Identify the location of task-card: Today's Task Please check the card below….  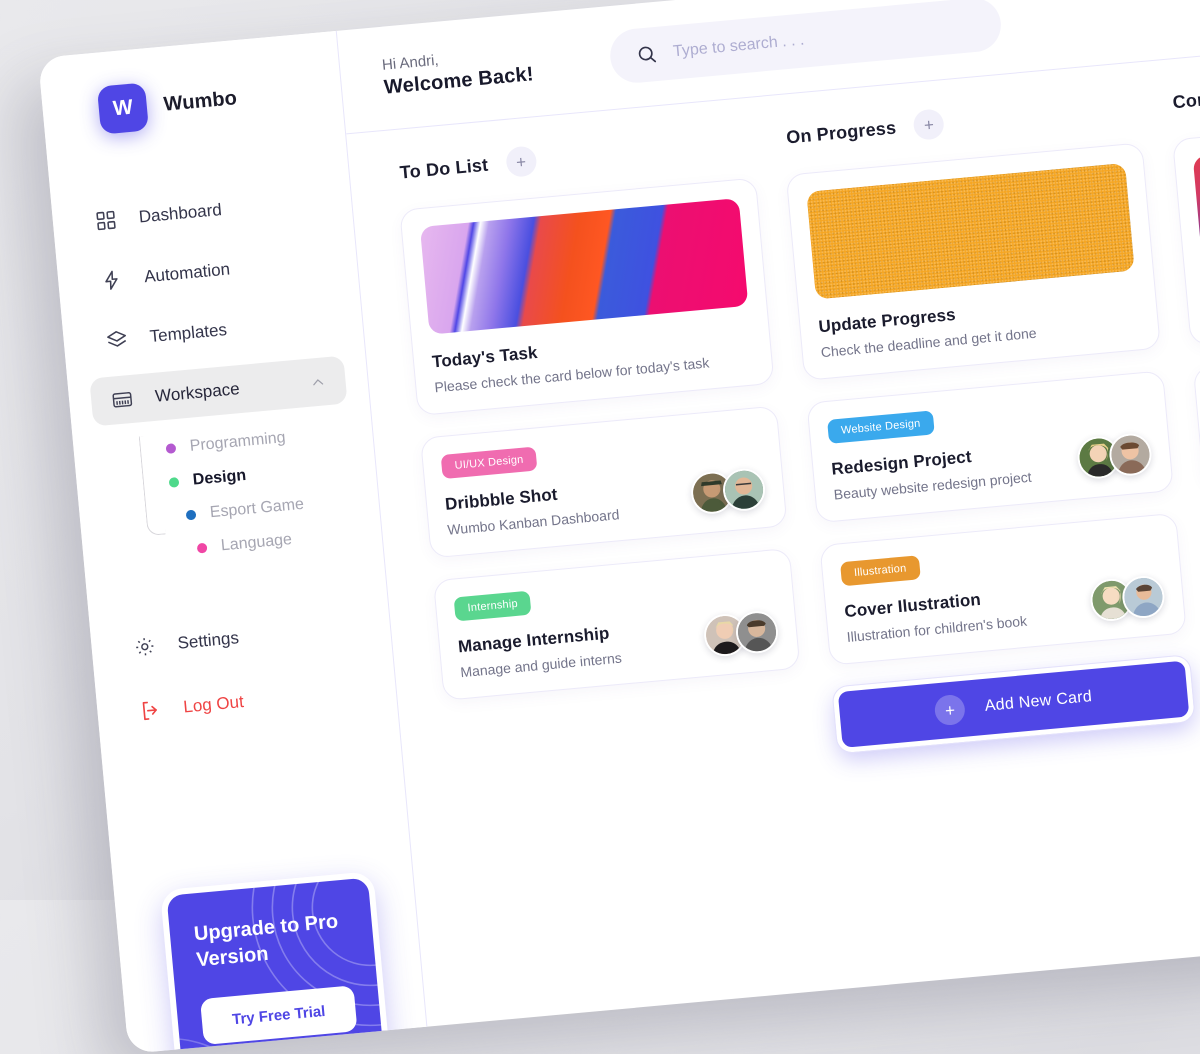
(587, 297).